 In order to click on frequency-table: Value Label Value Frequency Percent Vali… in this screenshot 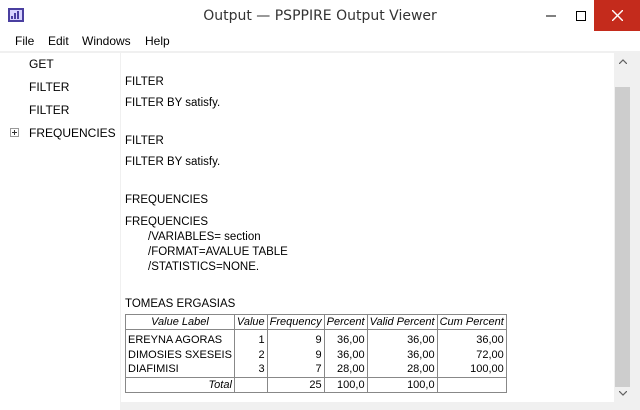, I will do `click(316, 353)`.